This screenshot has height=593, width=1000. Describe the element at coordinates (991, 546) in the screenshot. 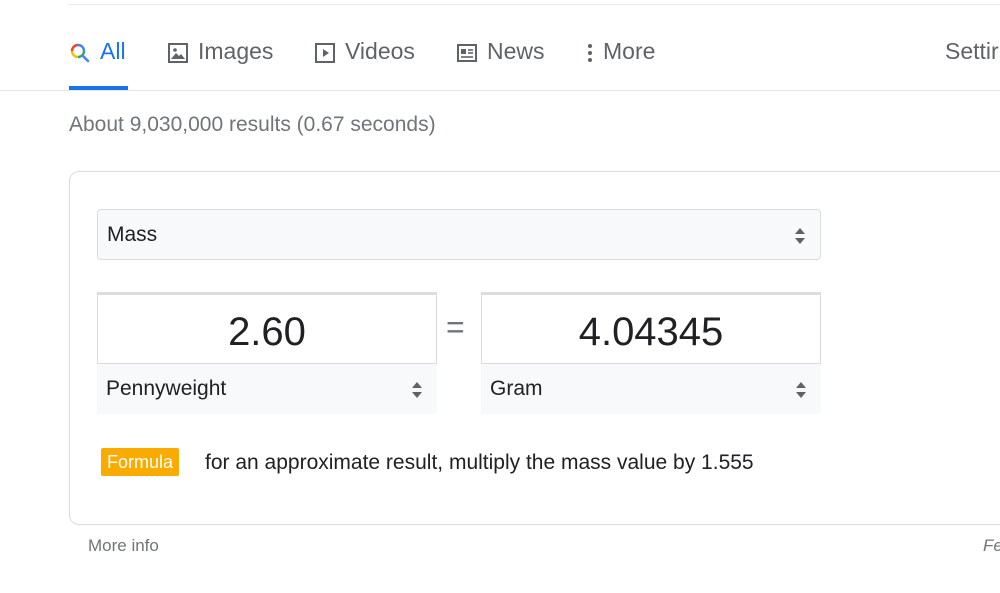

I see `feedback-link: Fe` at that location.